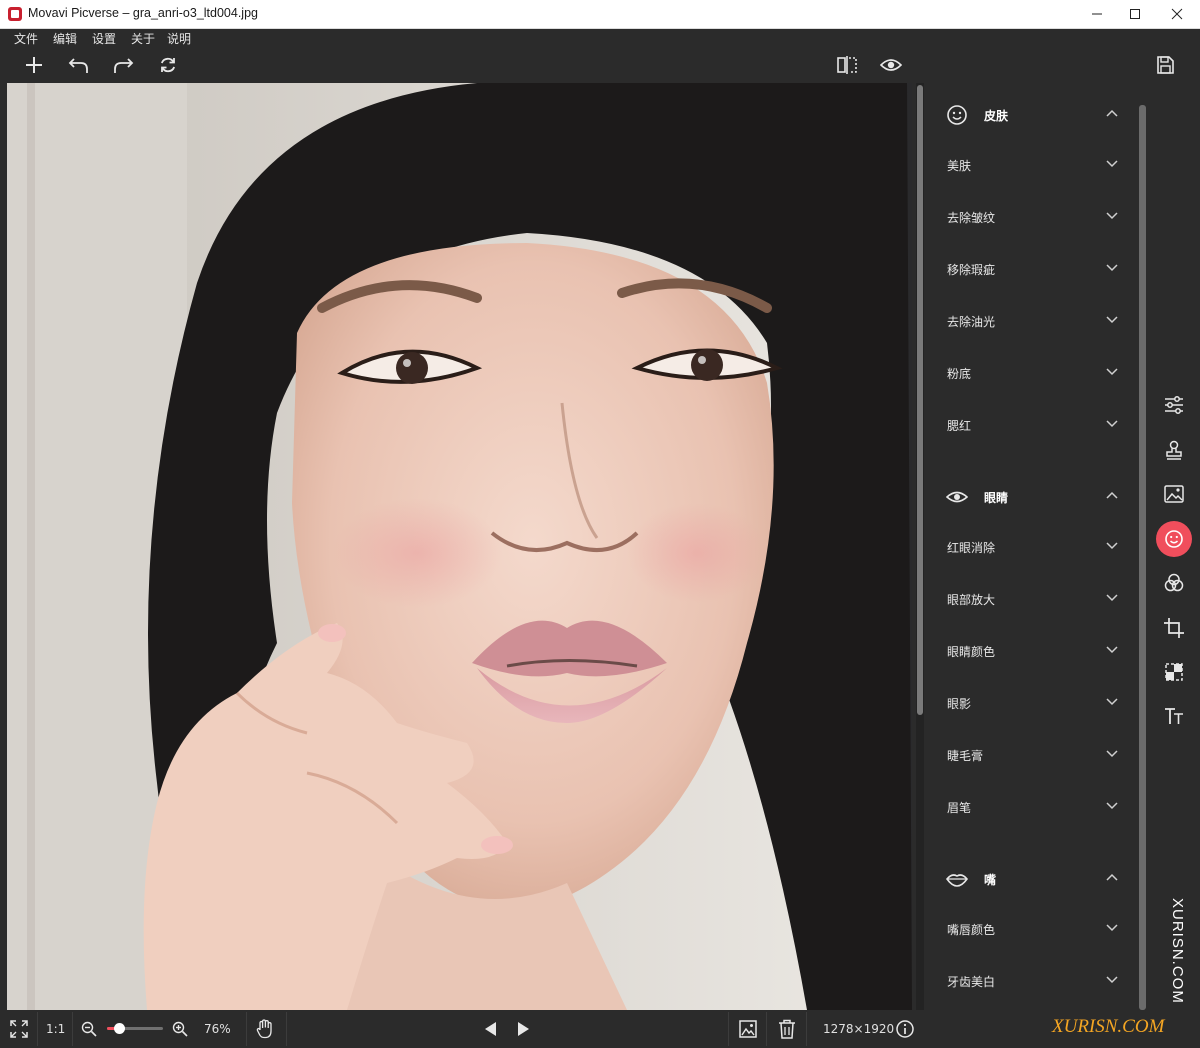  I want to click on menu-about: 关于, so click(143, 38).